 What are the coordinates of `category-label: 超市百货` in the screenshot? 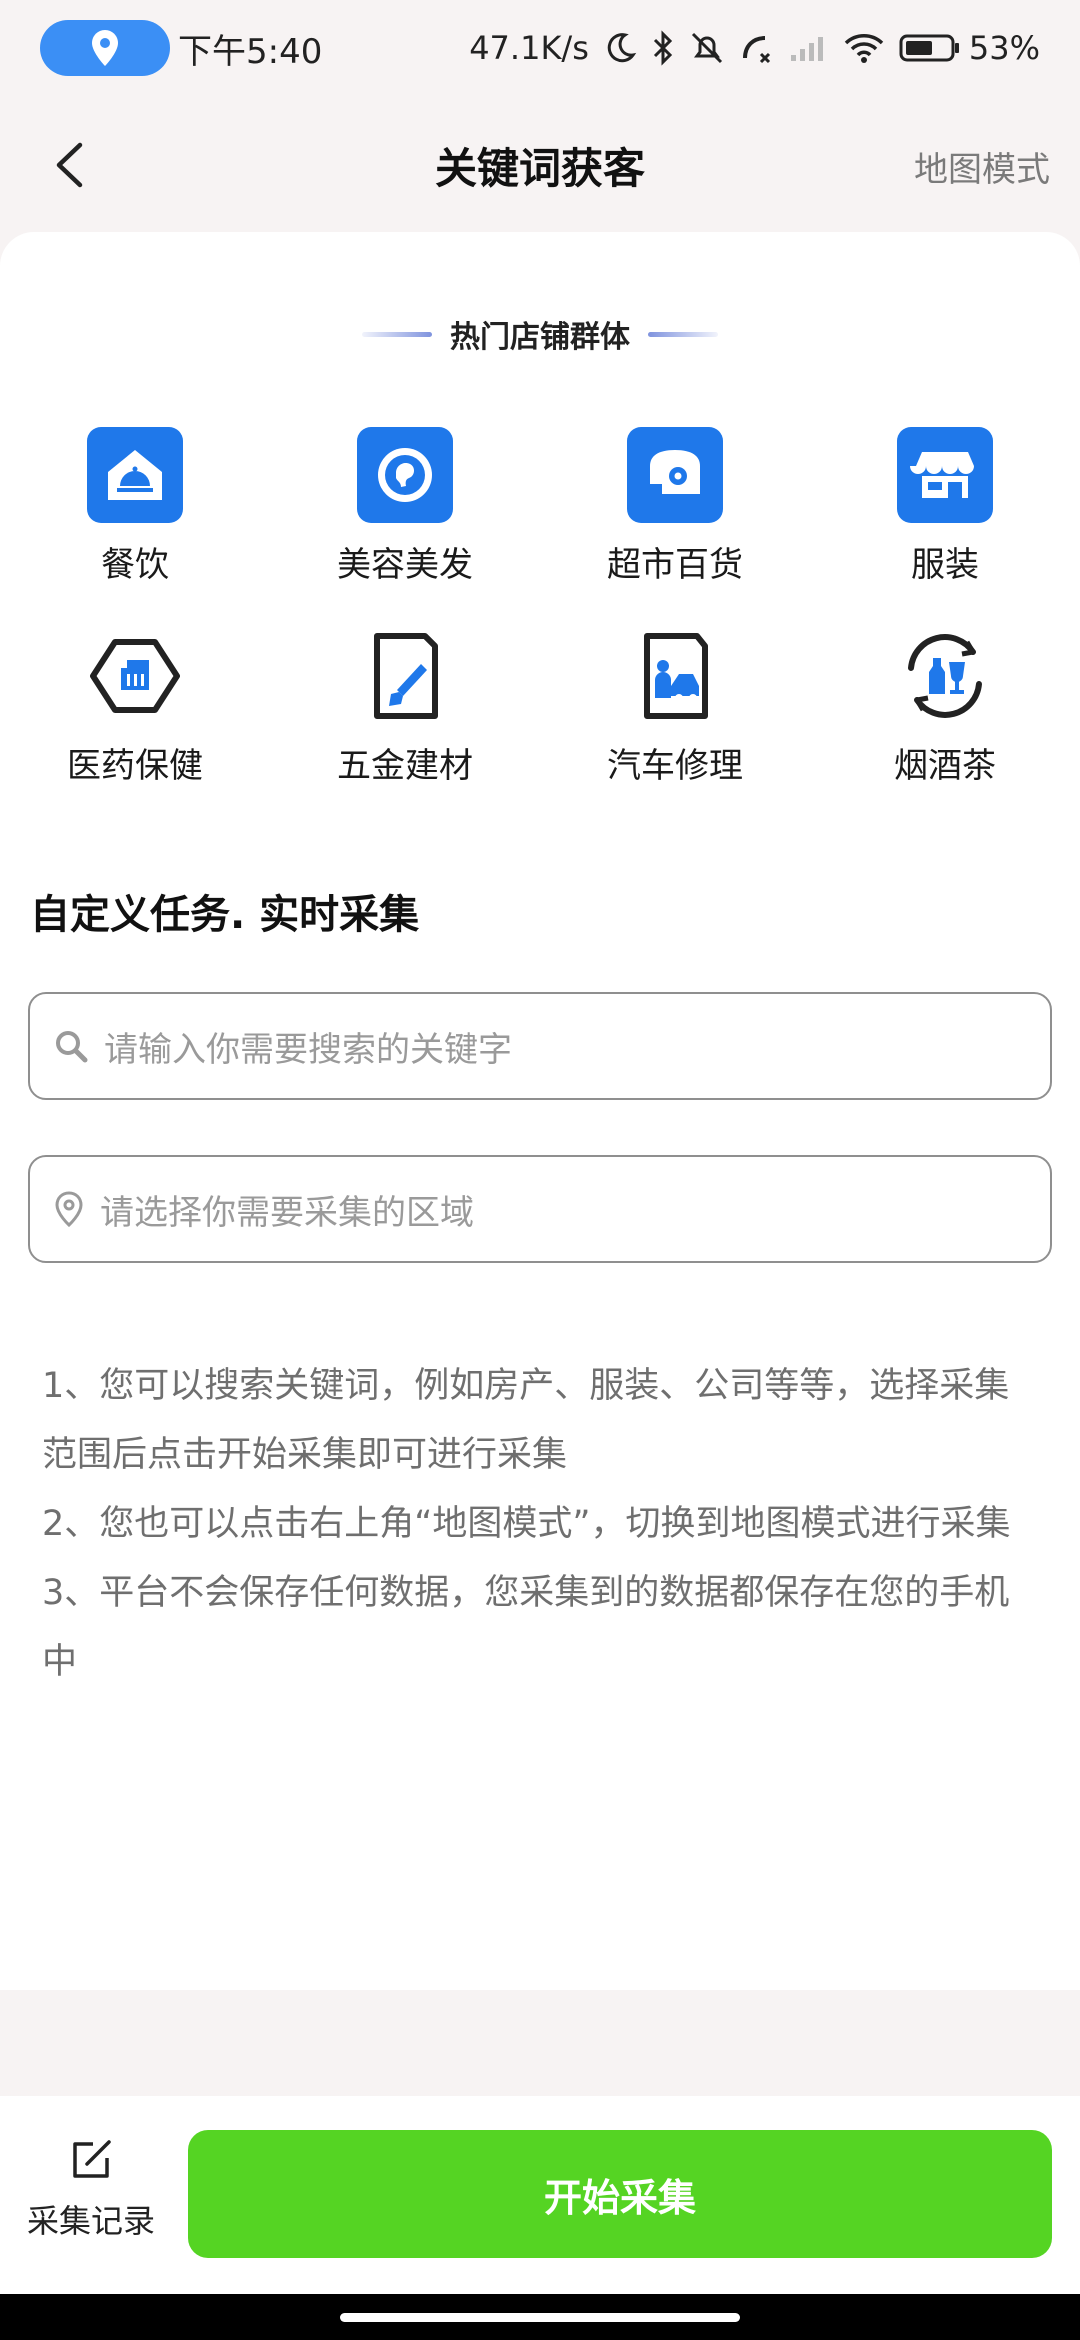 It's located at (675, 565).